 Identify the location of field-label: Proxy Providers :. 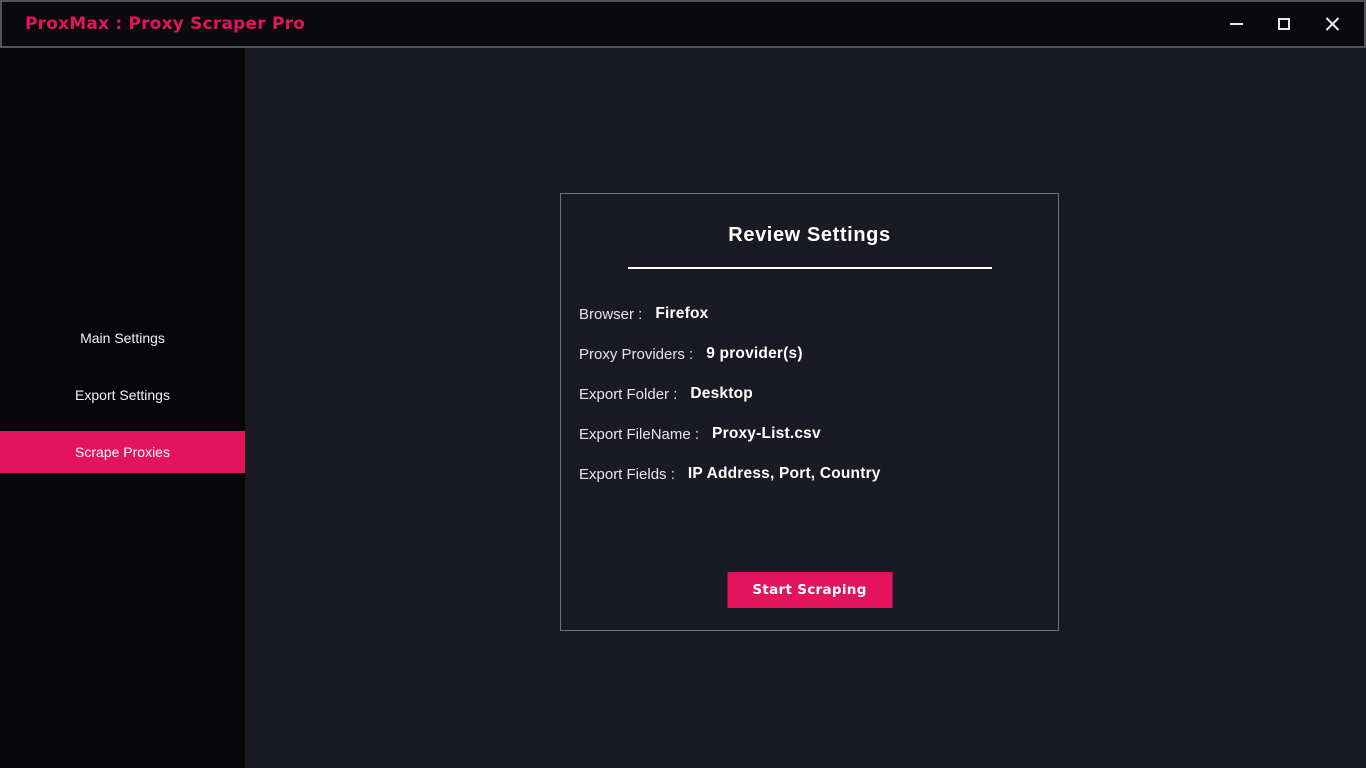
(636, 354).